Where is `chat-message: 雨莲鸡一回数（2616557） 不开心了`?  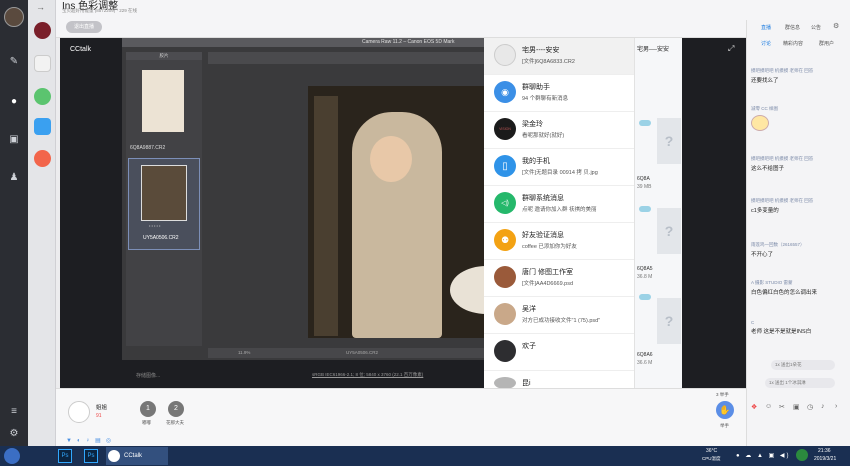
chat-message: 雨莲鸡一回数（2616557） 不开心了 is located at coordinates (799, 250).